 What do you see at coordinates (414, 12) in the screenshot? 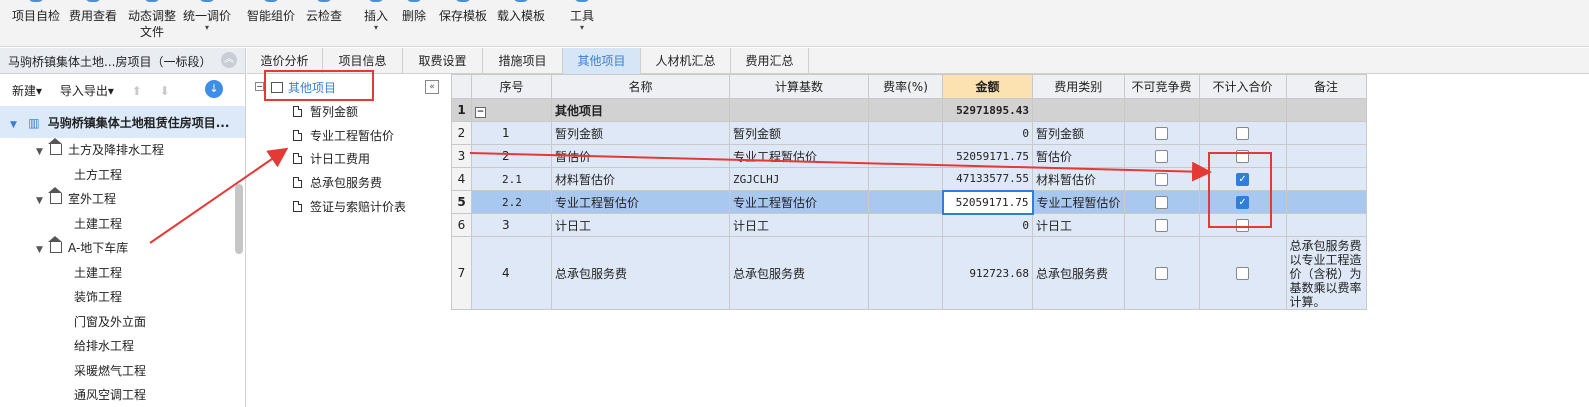
I see `delete-button: 删除` at bounding box center [414, 12].